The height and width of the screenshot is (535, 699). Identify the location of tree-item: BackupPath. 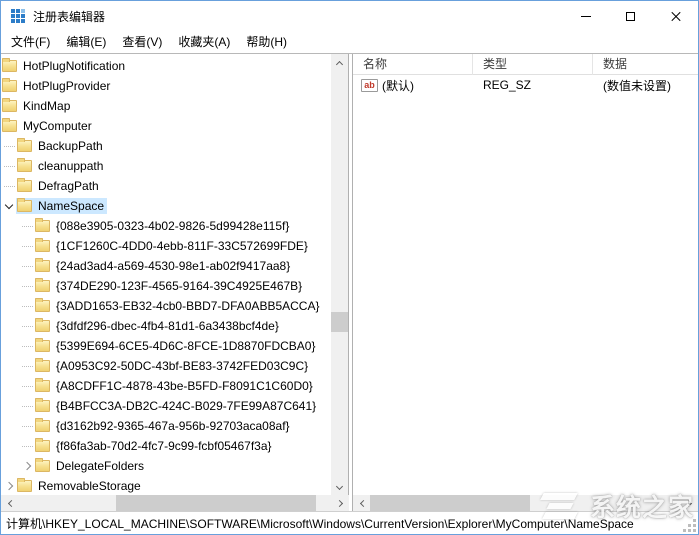
(166, 146).